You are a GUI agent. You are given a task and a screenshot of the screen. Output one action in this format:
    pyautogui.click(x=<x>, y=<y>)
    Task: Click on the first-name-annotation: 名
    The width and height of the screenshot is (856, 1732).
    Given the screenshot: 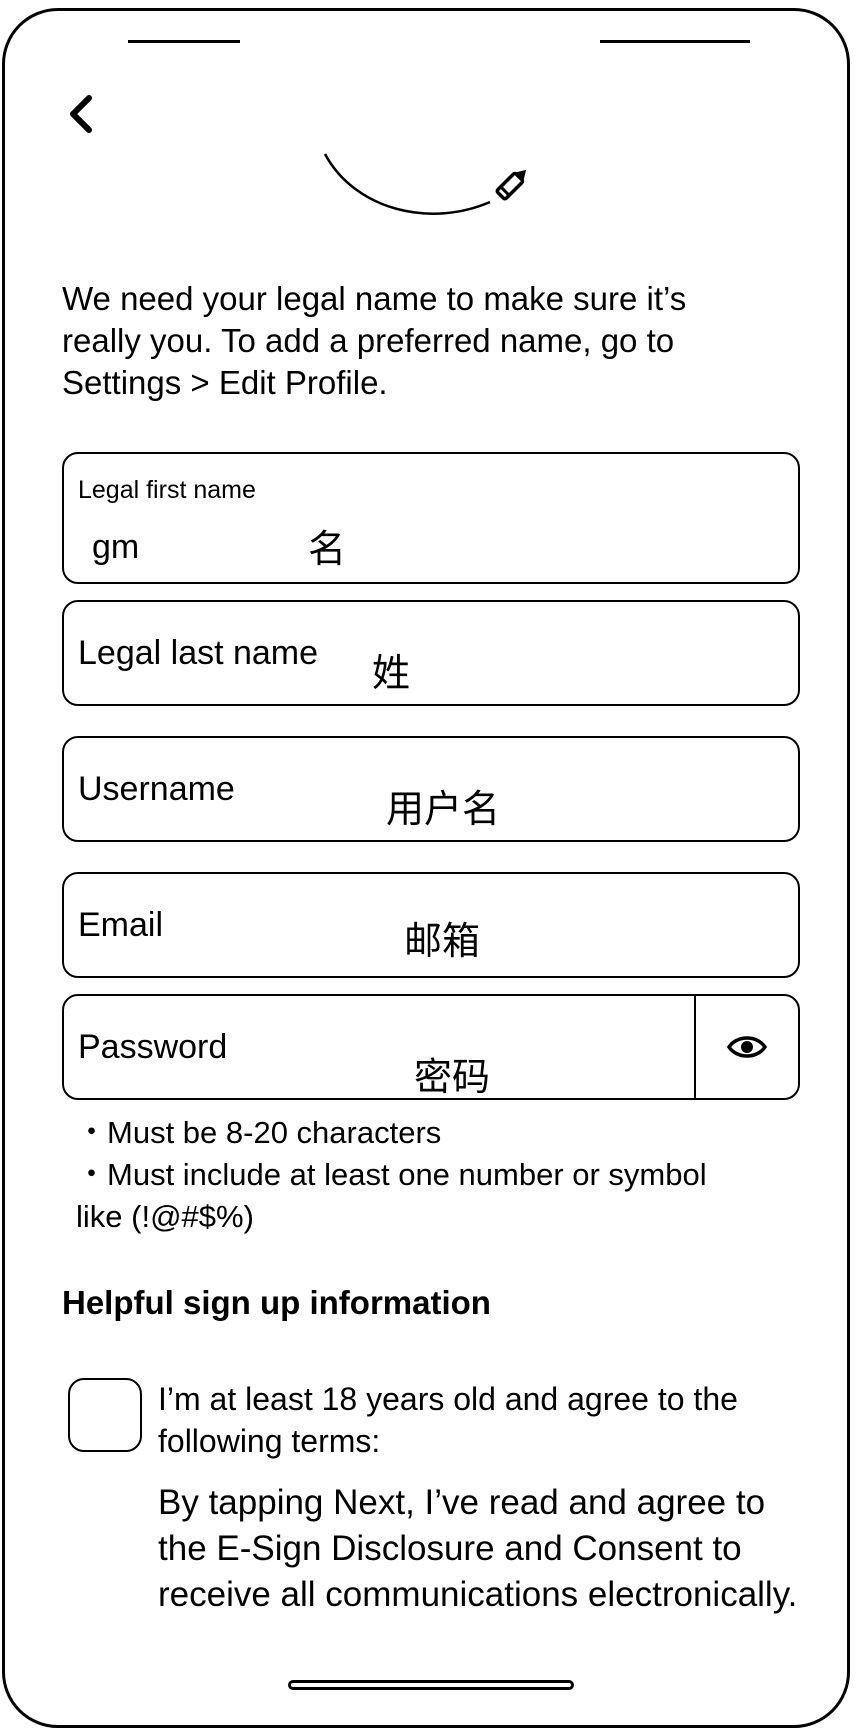 What is the action you would take?
    pyautogui.click(x=327, y=549)
    